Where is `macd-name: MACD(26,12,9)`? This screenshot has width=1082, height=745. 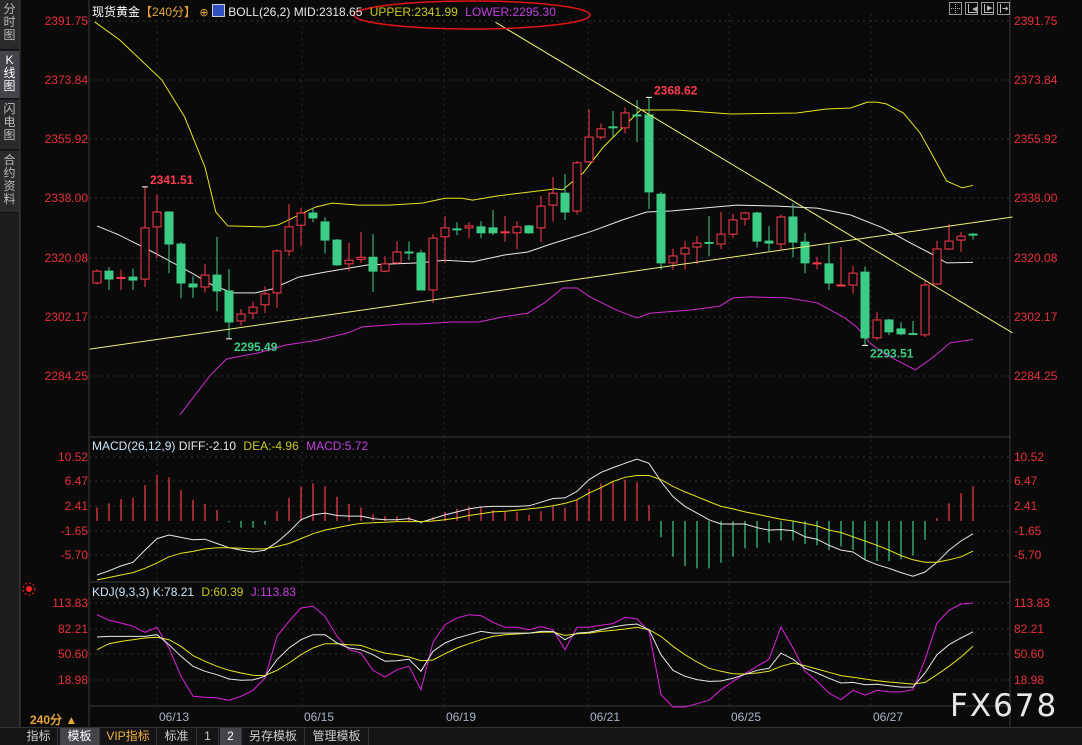 macd-name: MACD(26,12,9) is located at coordinates (134, 446).